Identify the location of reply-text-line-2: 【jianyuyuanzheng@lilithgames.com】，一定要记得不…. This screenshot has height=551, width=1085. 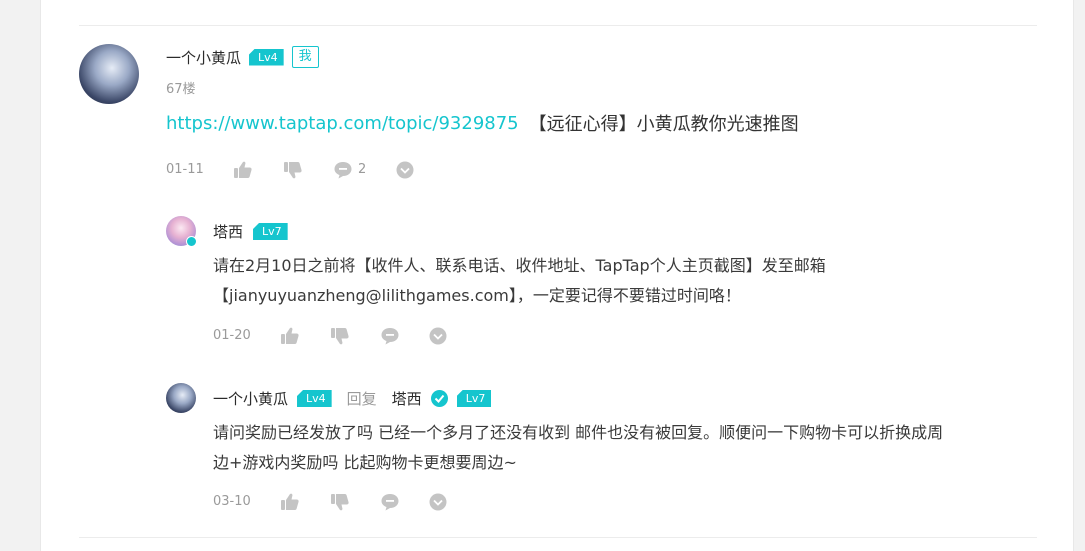
(477, 295).